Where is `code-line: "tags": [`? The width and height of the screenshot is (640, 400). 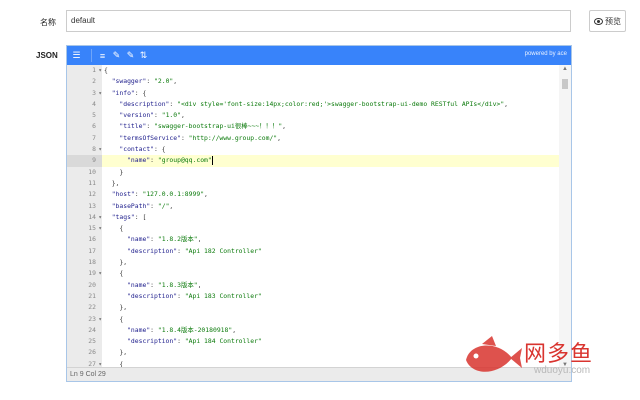 code-line: "tags": [ is located at coordinates (331, 217).